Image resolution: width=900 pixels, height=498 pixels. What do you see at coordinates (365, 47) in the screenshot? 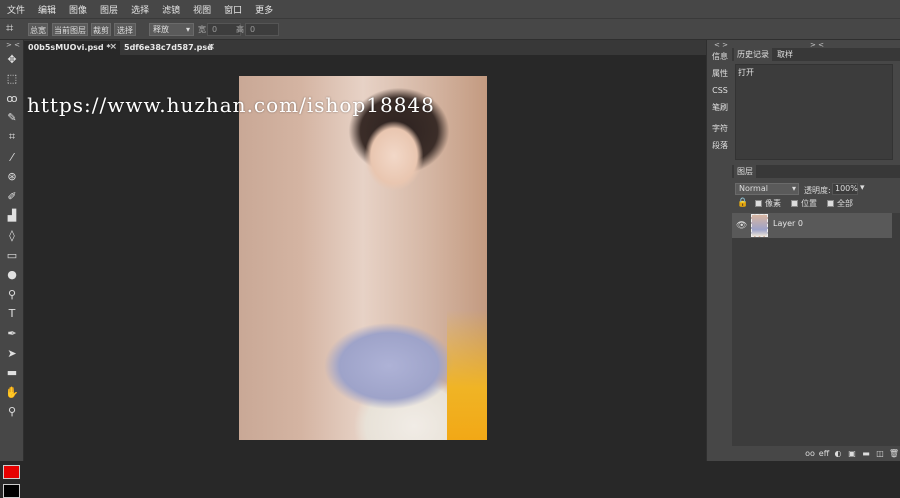
I see `document-tabs: 00b5sMUOvi.psd * × 5df6e38c7d587.psd ×` at bounding box center [365, 47].